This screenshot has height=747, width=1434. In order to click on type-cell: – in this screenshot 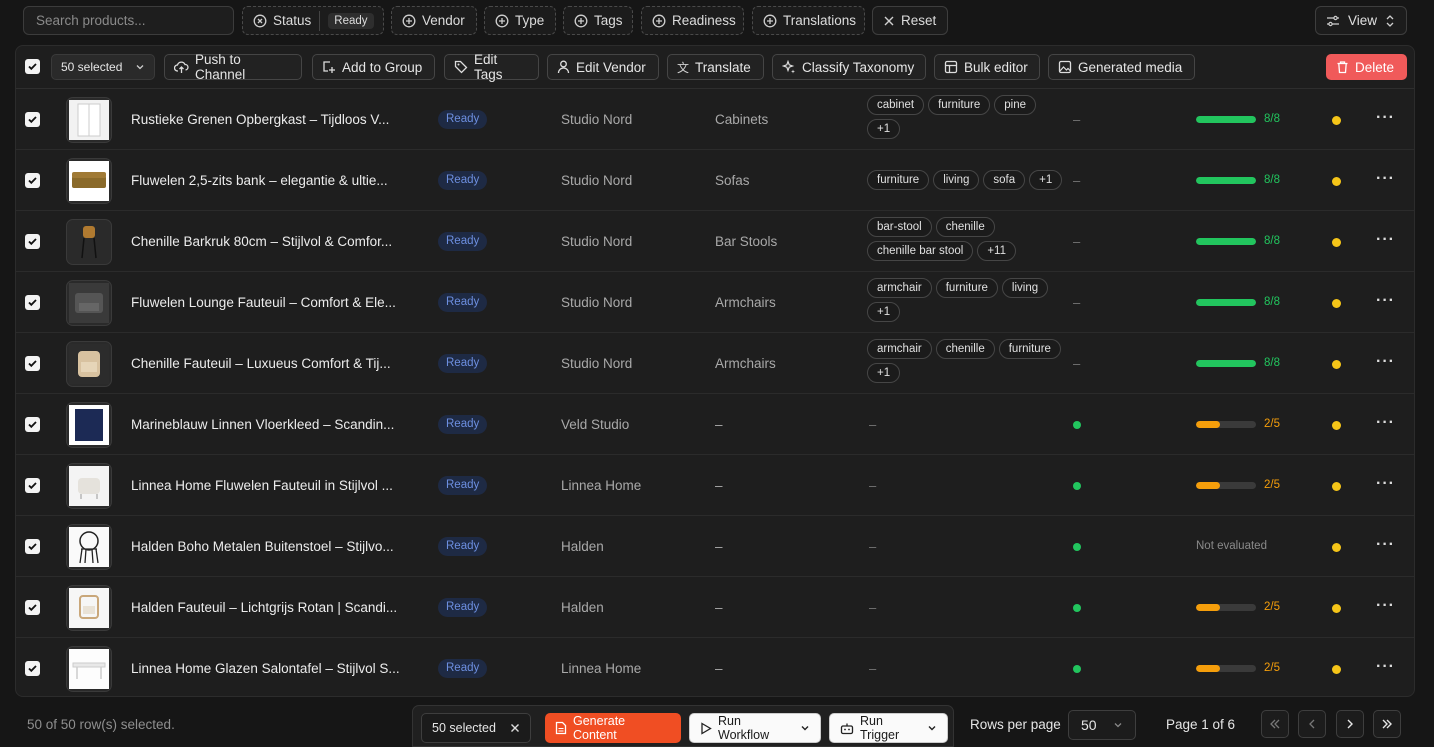, I will do `click(719, 485)`.